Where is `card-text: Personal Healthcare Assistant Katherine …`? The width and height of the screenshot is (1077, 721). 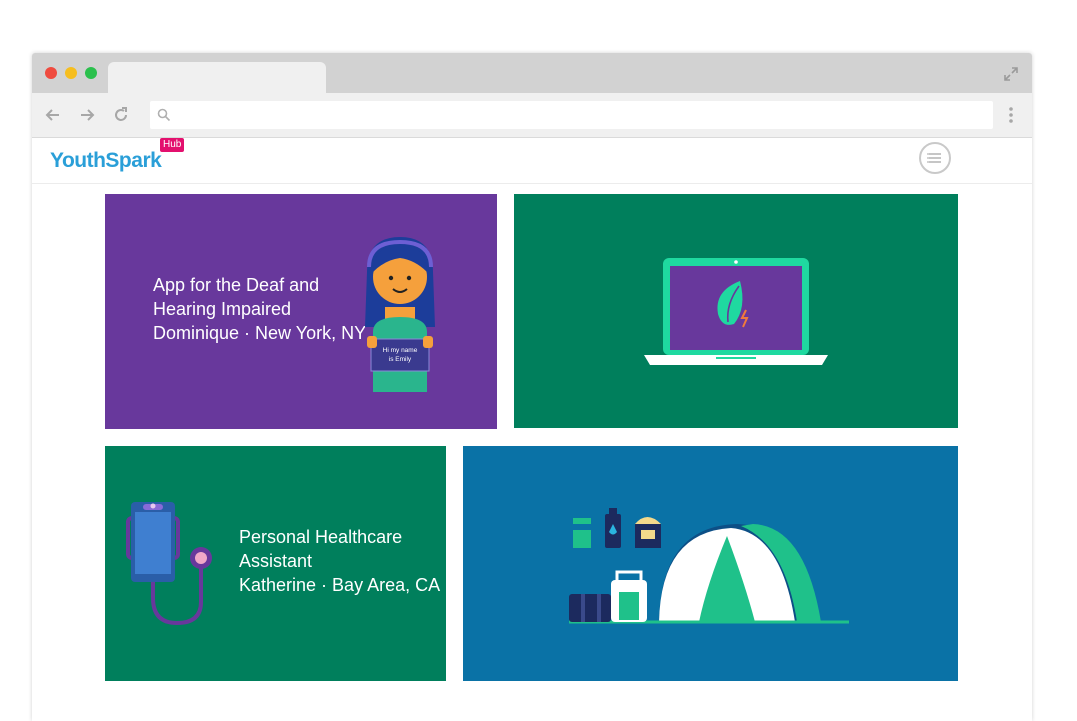
card-text: Personal Healthcare Assistant Katherine … is located at coordinates (339, 561).